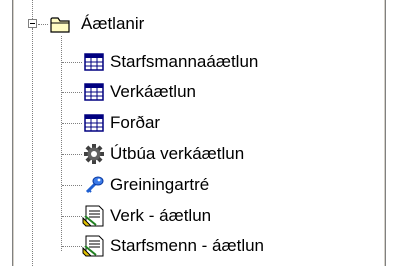  Describe the element at coordinates (94, 185) in the screenshot. I see `key-icon` at that location.